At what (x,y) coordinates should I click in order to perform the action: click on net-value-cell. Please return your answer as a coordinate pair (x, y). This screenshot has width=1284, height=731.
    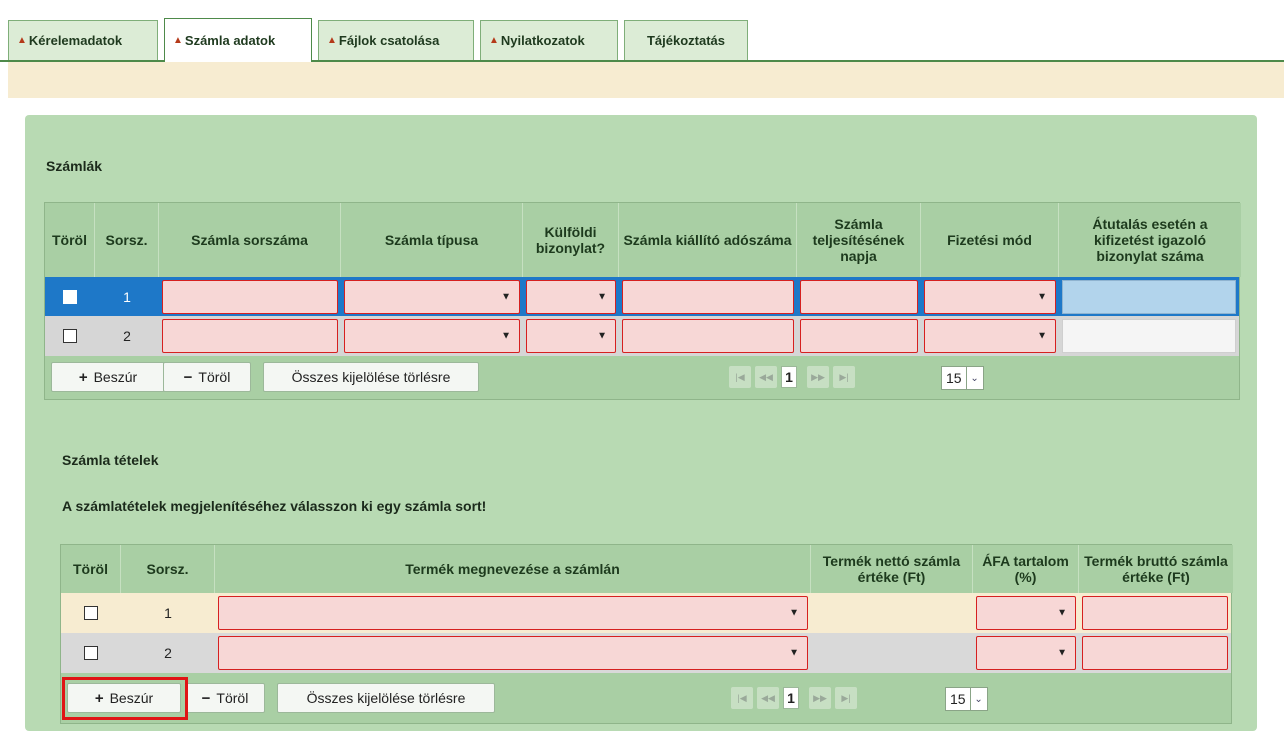
    Looking at the image, I should click on (892, 613).